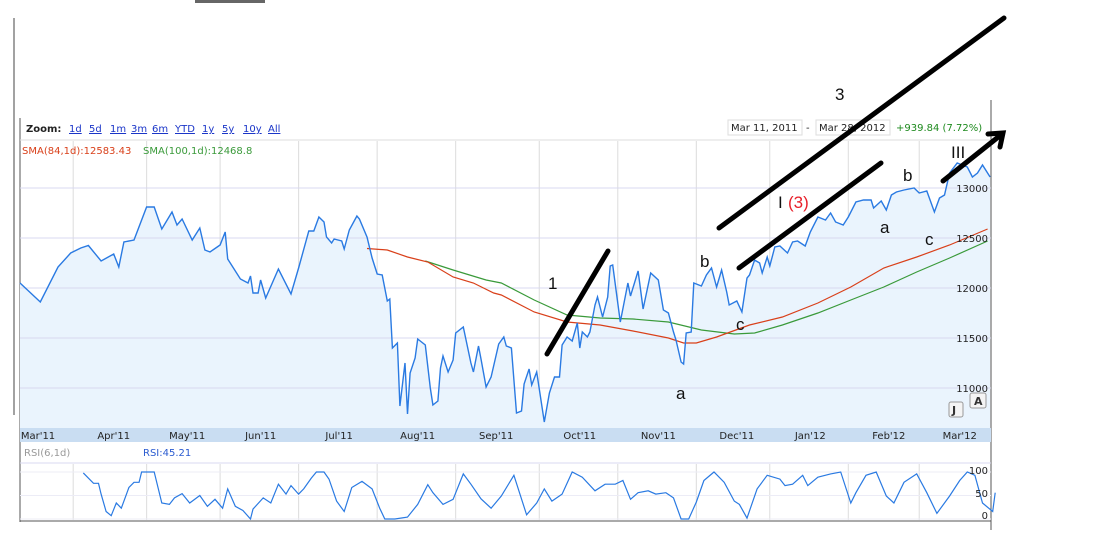 This screenshot has height=546, width=1098. Describe the element at coordinates (810, 436) in the screenshot. I see `x-tick-label: Jan'12` at that location.